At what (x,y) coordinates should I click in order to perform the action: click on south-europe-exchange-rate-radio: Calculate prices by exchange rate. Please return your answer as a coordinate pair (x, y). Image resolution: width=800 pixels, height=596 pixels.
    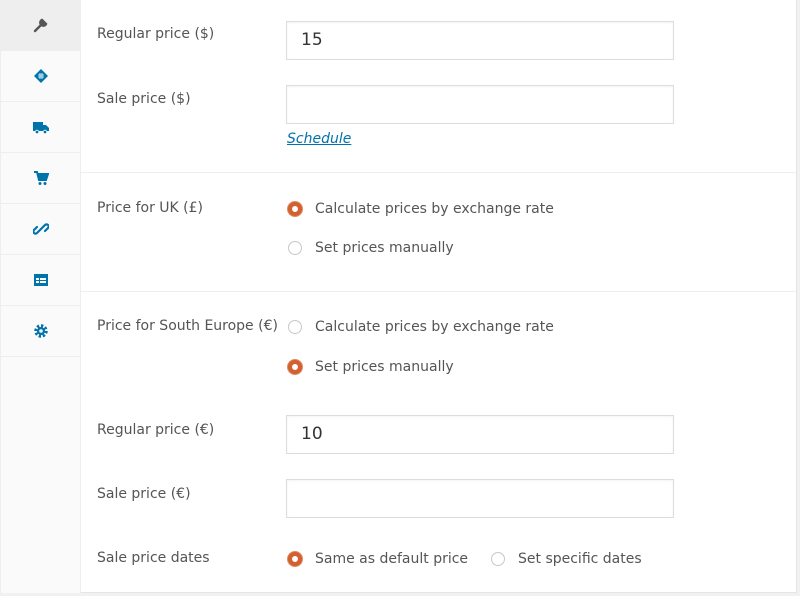
    Looking at the image, I should click on (421, 327).